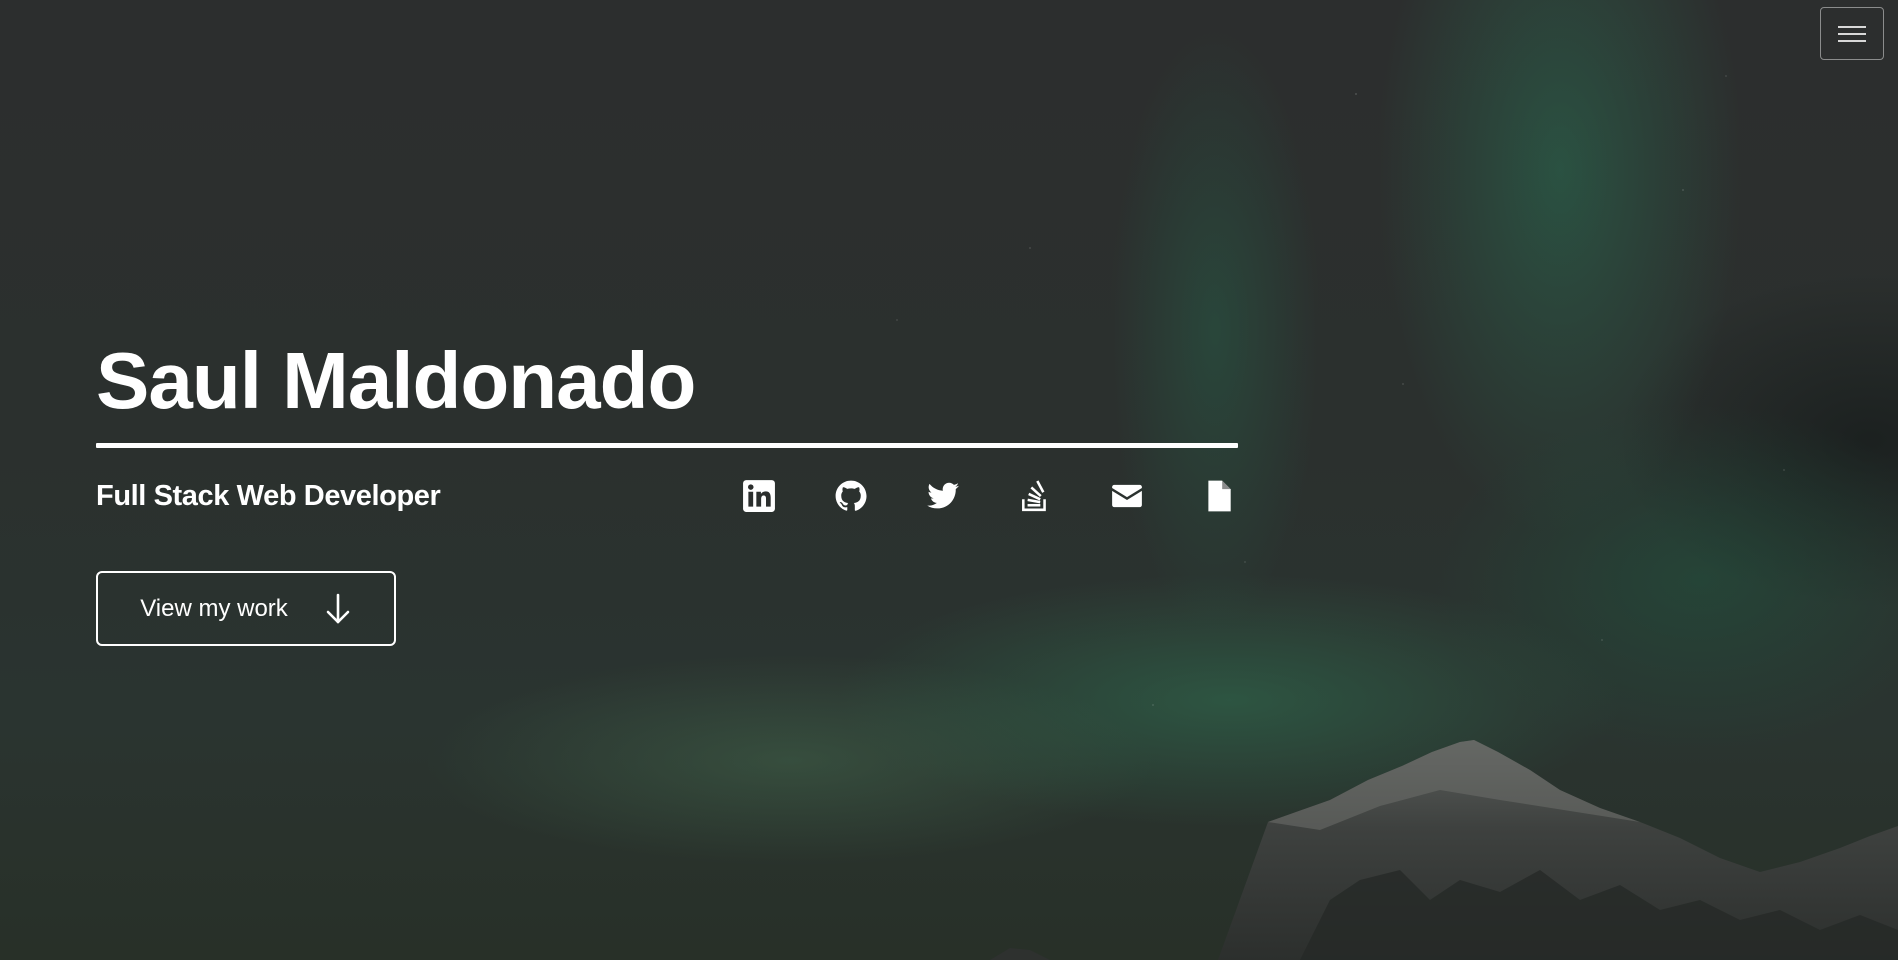 The height and width of the screenshot is (960, 1898). I want to click on social-links, so click(989, 496).